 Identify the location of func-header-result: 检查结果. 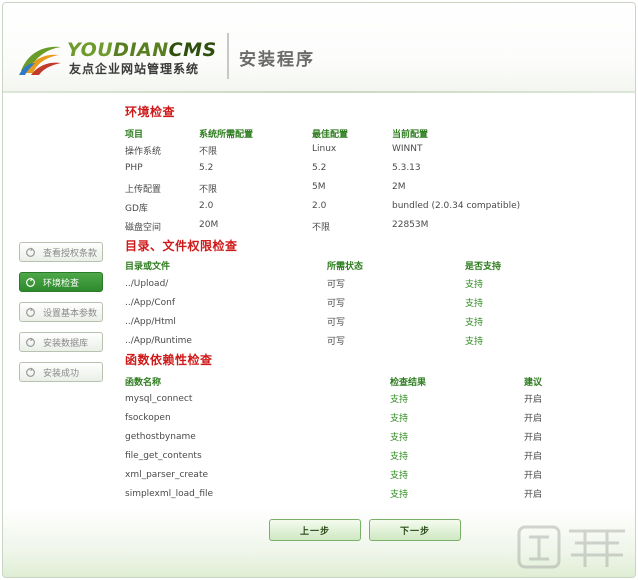
(408, 383).